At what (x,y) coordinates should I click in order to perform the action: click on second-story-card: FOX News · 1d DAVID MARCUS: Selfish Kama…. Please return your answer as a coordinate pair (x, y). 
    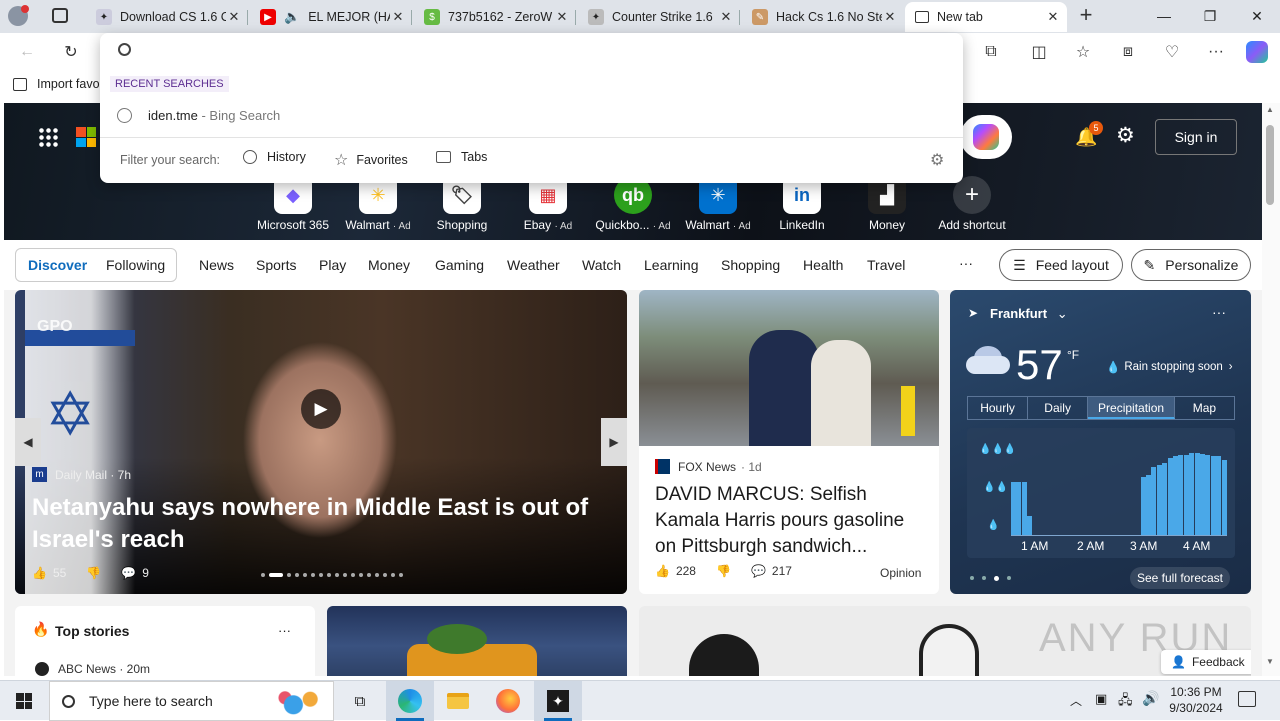
    Looking at the image, I should click on (789, 442).